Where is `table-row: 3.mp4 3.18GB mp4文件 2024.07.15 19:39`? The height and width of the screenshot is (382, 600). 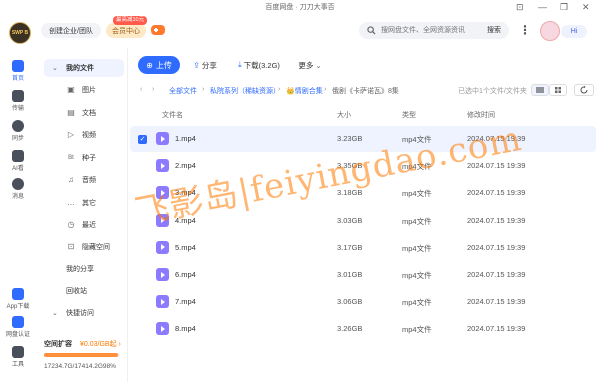 table-row: 3.mp4 3.18GB mp4文件 2024.07.15 19:39 is located at coordinates (363, 193).